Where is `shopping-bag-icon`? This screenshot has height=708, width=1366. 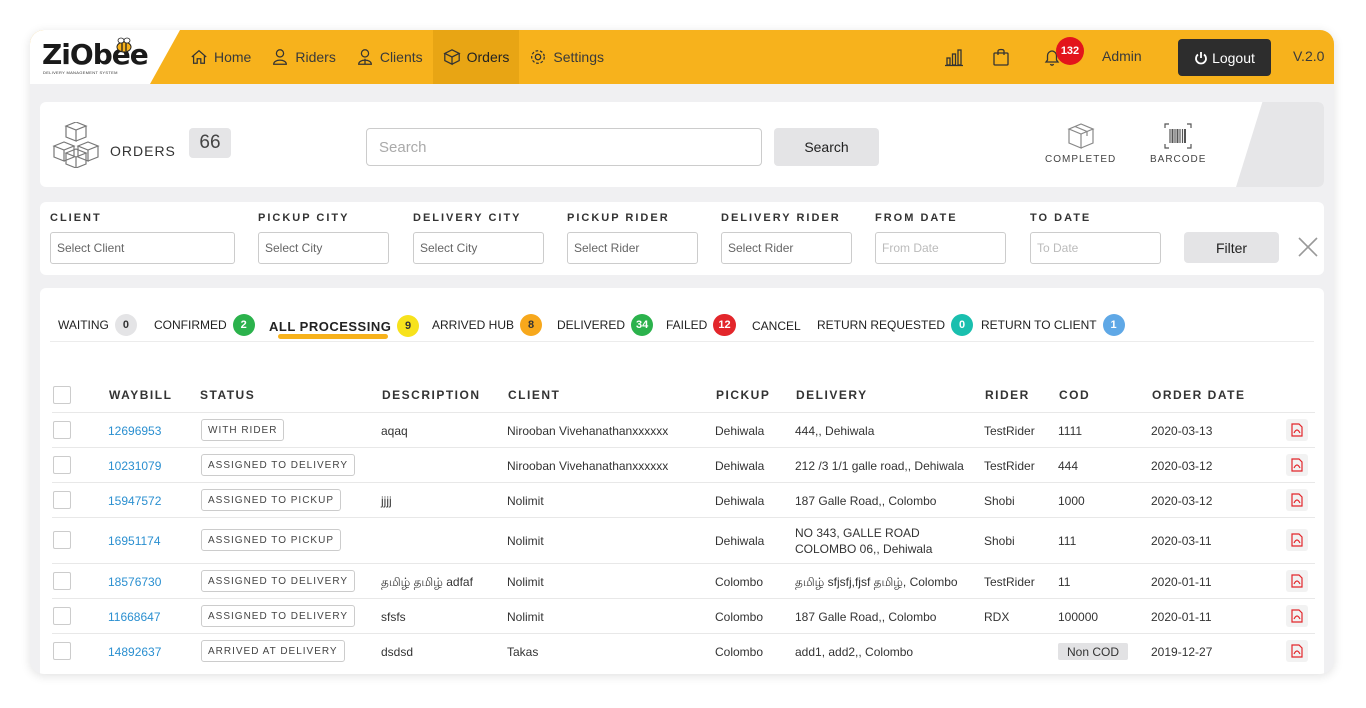 shopping-bag-icon is located at coordinates (1001, 57).